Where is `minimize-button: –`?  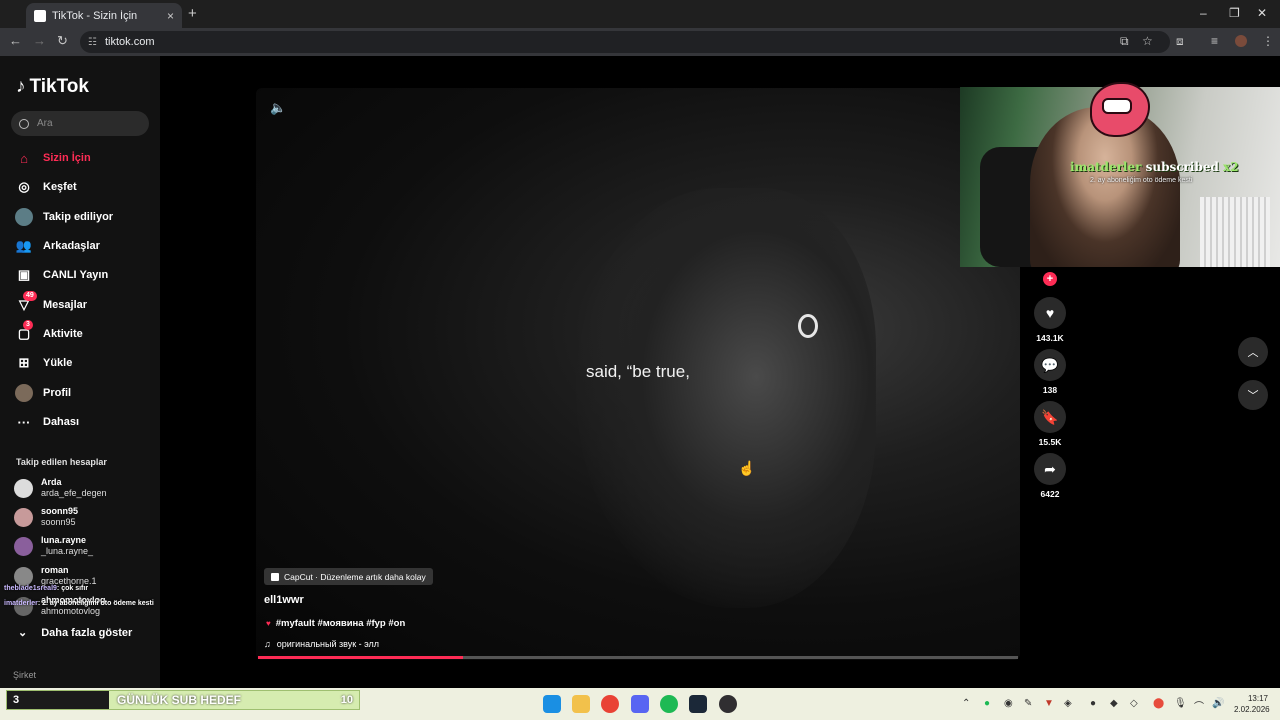
minimize-button: – is located at coordinates (1203, 13).